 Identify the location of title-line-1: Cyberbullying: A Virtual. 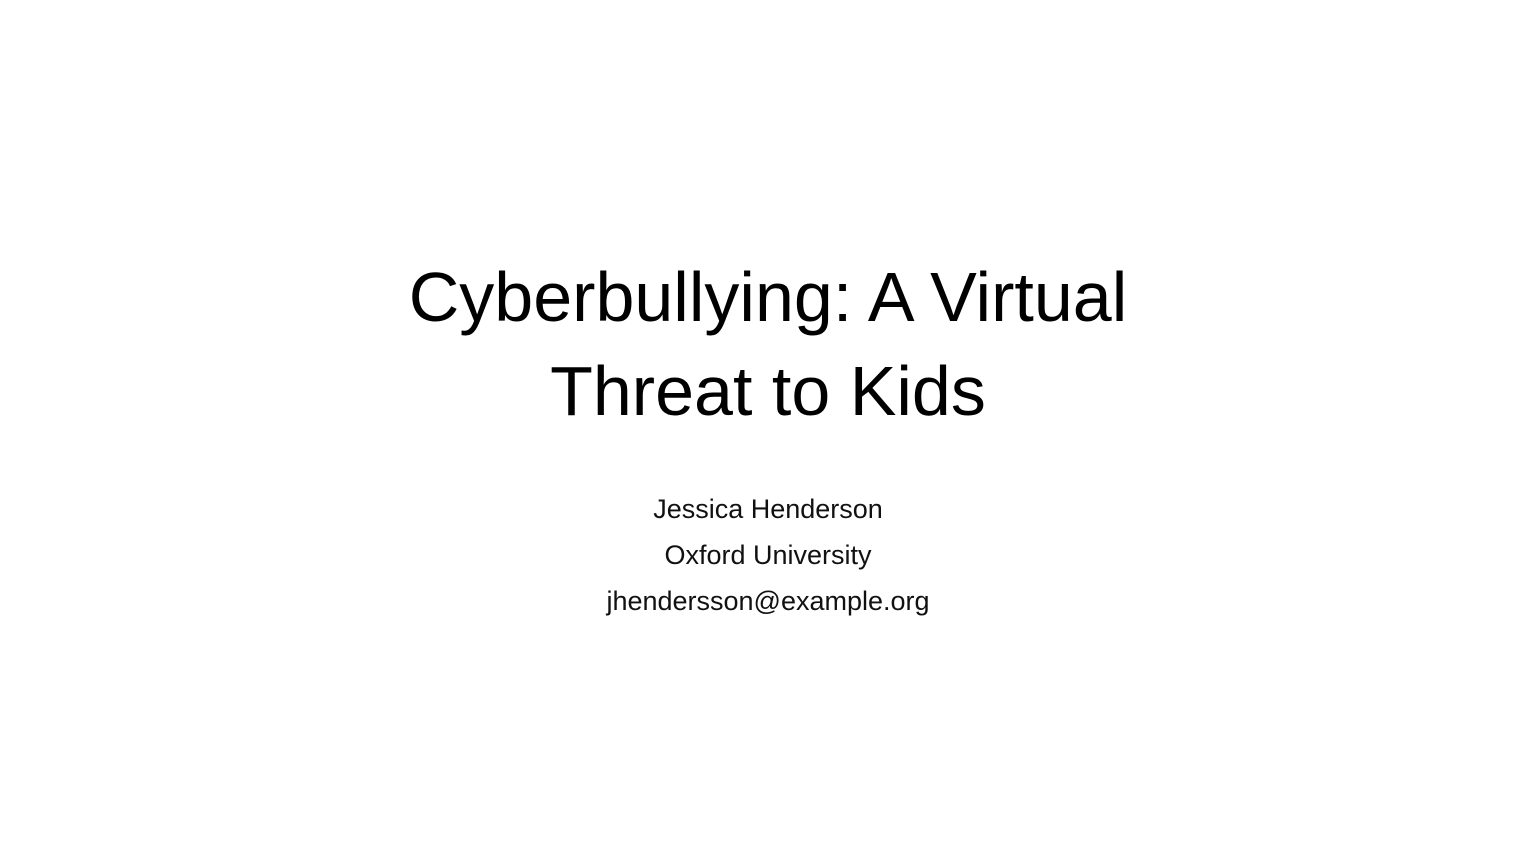
(768, 297).